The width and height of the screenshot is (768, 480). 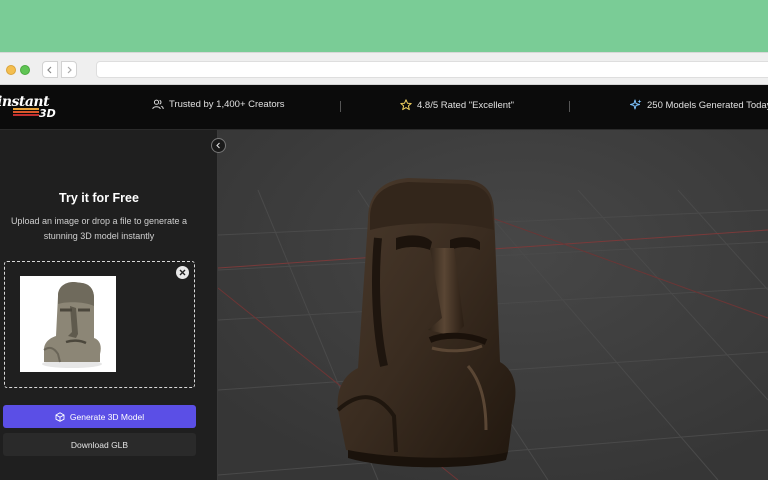 I want to click on address-bar, so click(x=432, y=69).